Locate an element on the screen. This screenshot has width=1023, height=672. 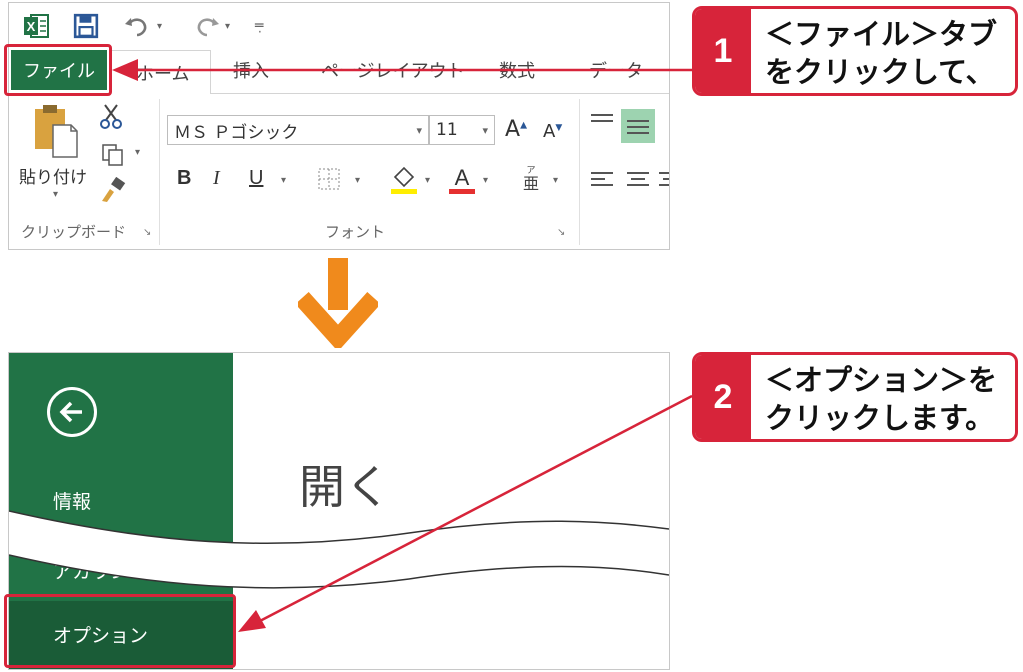
copy-icon is located at coordinates (113, 155).